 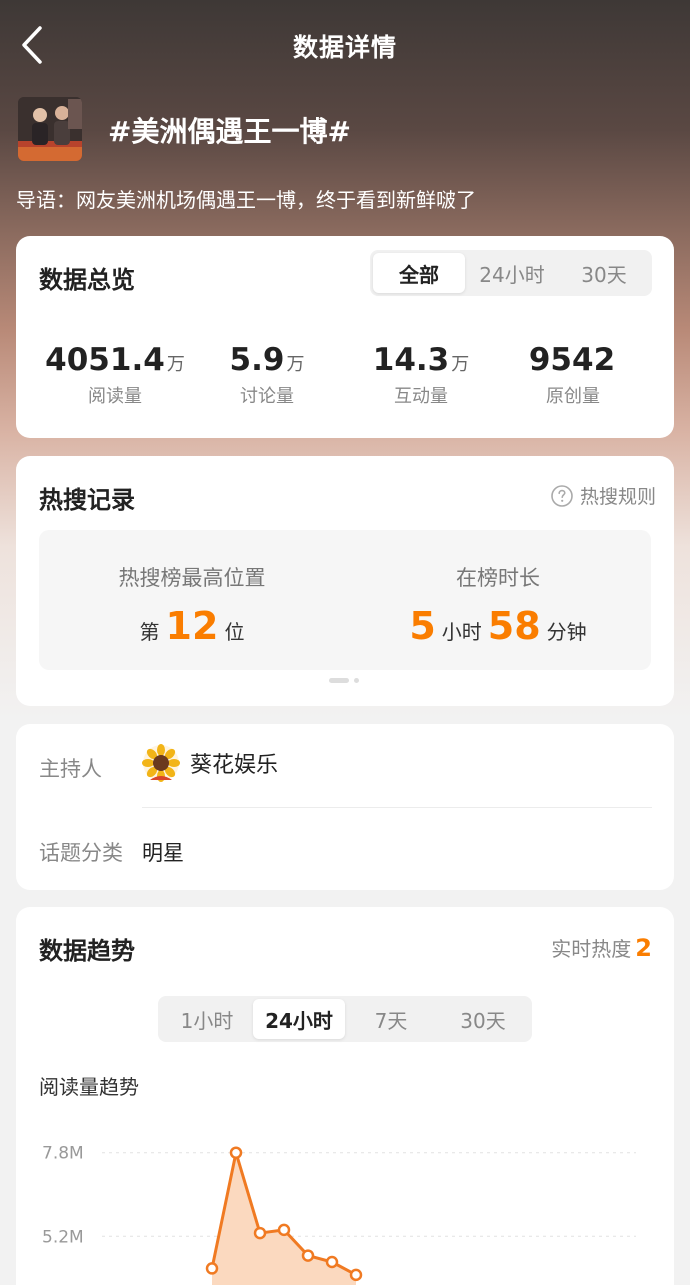 I want to click on duration-hours: 5, so click(x=422, y=626).